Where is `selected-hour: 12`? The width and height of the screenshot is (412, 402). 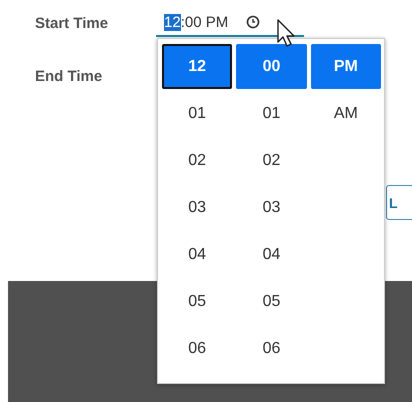 selected-hour: 12 is located at coordinates (172, 22).